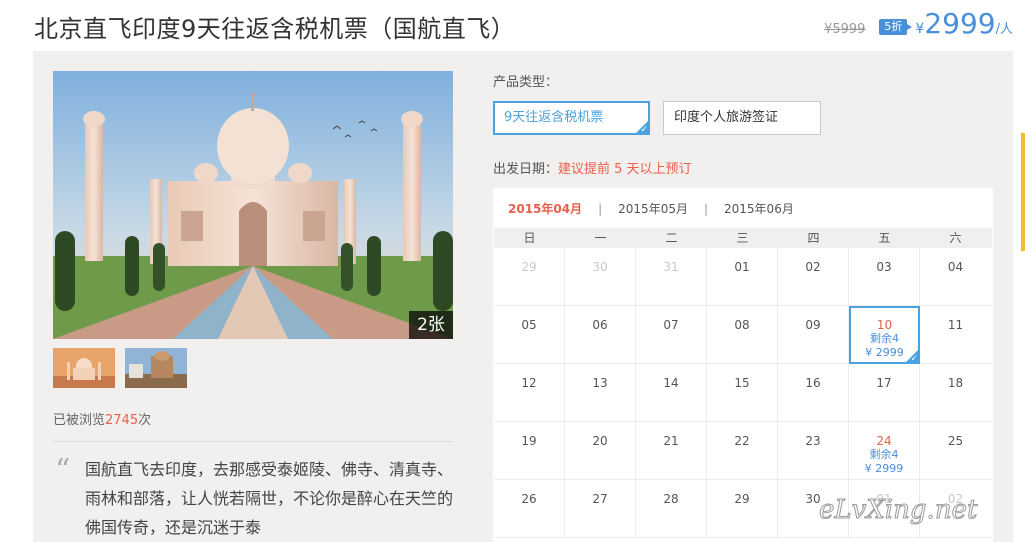 This screenshot has height=542, width=1025. Describe the element at coordinates (813, 393) in the screenshot. I see `calendar-day: 16` at that location.